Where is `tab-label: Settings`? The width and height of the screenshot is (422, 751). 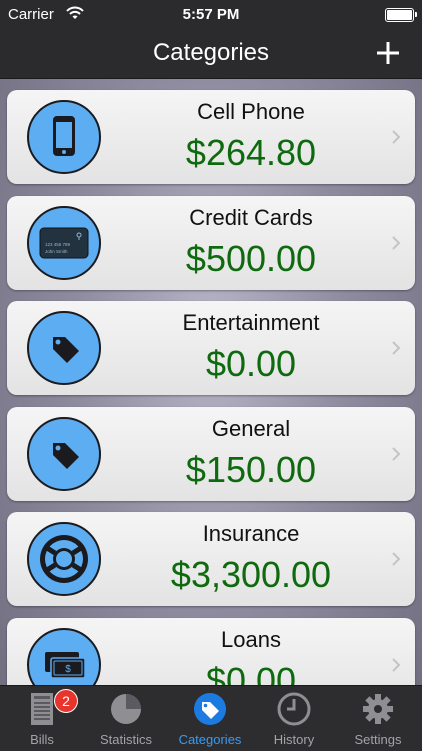 tab-label: Settings is located at coordinates (378, 739).